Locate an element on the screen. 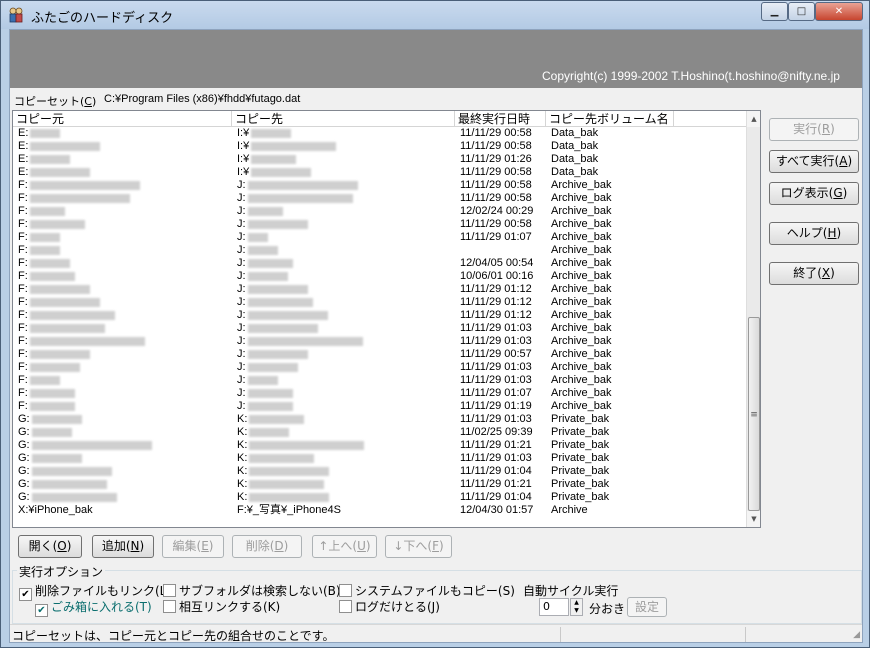 This screenshot has width=870, height=648. interval-input: 0 is located at coordinates (554, 607).